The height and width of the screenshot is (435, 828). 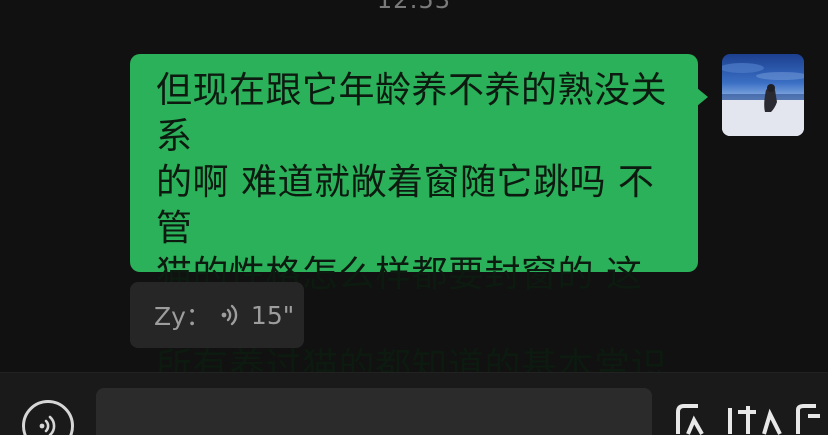 I want to click on quote-sender: Zy：, so click(x=182, y=316).